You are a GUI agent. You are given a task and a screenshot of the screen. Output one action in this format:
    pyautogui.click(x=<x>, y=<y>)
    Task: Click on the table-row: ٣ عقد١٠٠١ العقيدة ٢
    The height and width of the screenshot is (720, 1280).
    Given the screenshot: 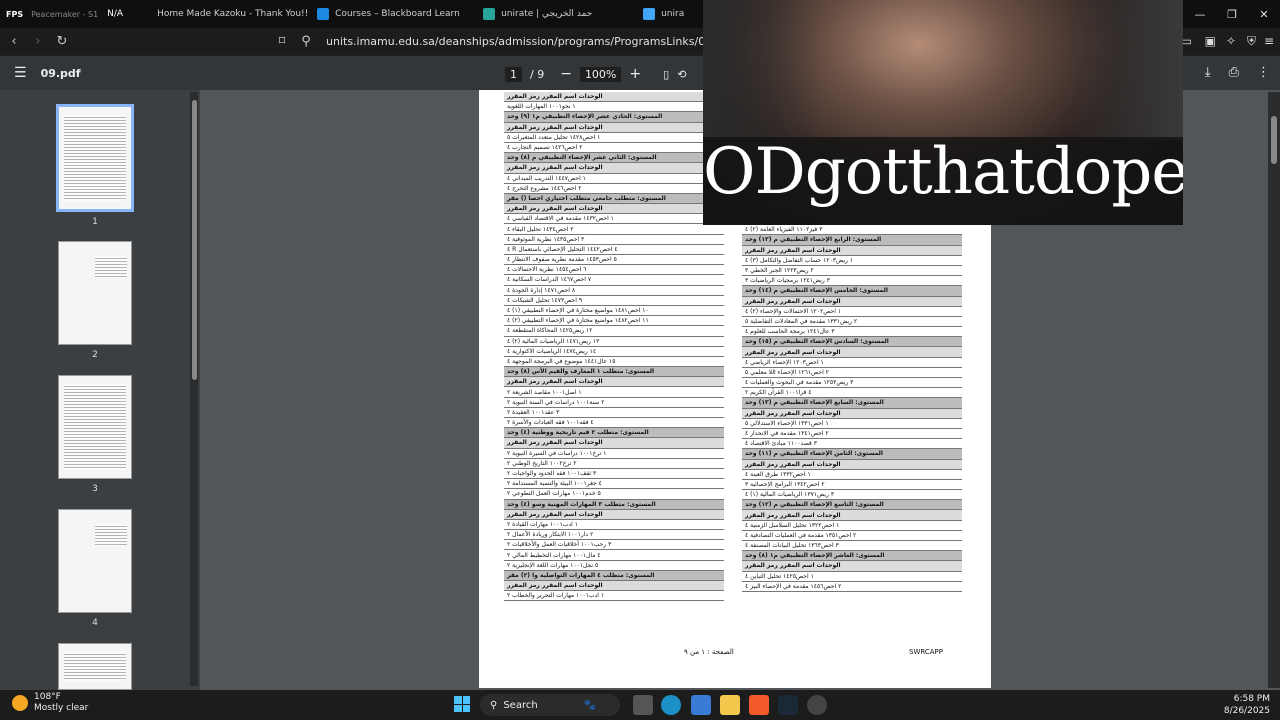 What is the action you would take?
    pyautogui.click(x=614, y=413)
    